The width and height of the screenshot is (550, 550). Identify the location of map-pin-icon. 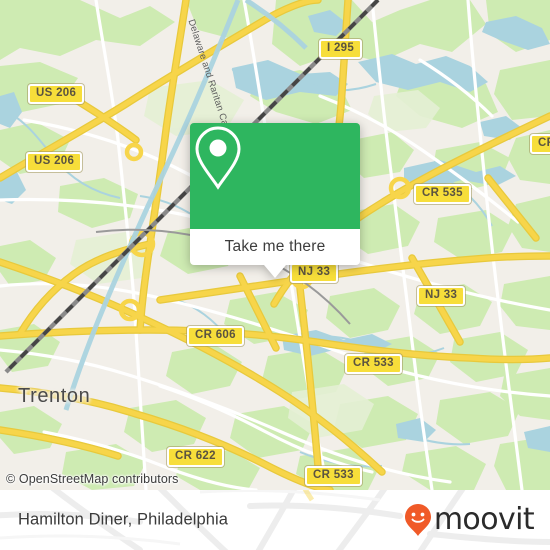
(218, 158).